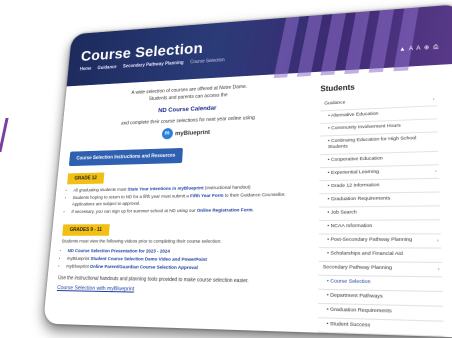 This screenshot has width=452, height=338. Describe the element at coordinates (349, 226) in the screenshot. I see `sidebar-item-label: • NCAA Information` at that location.